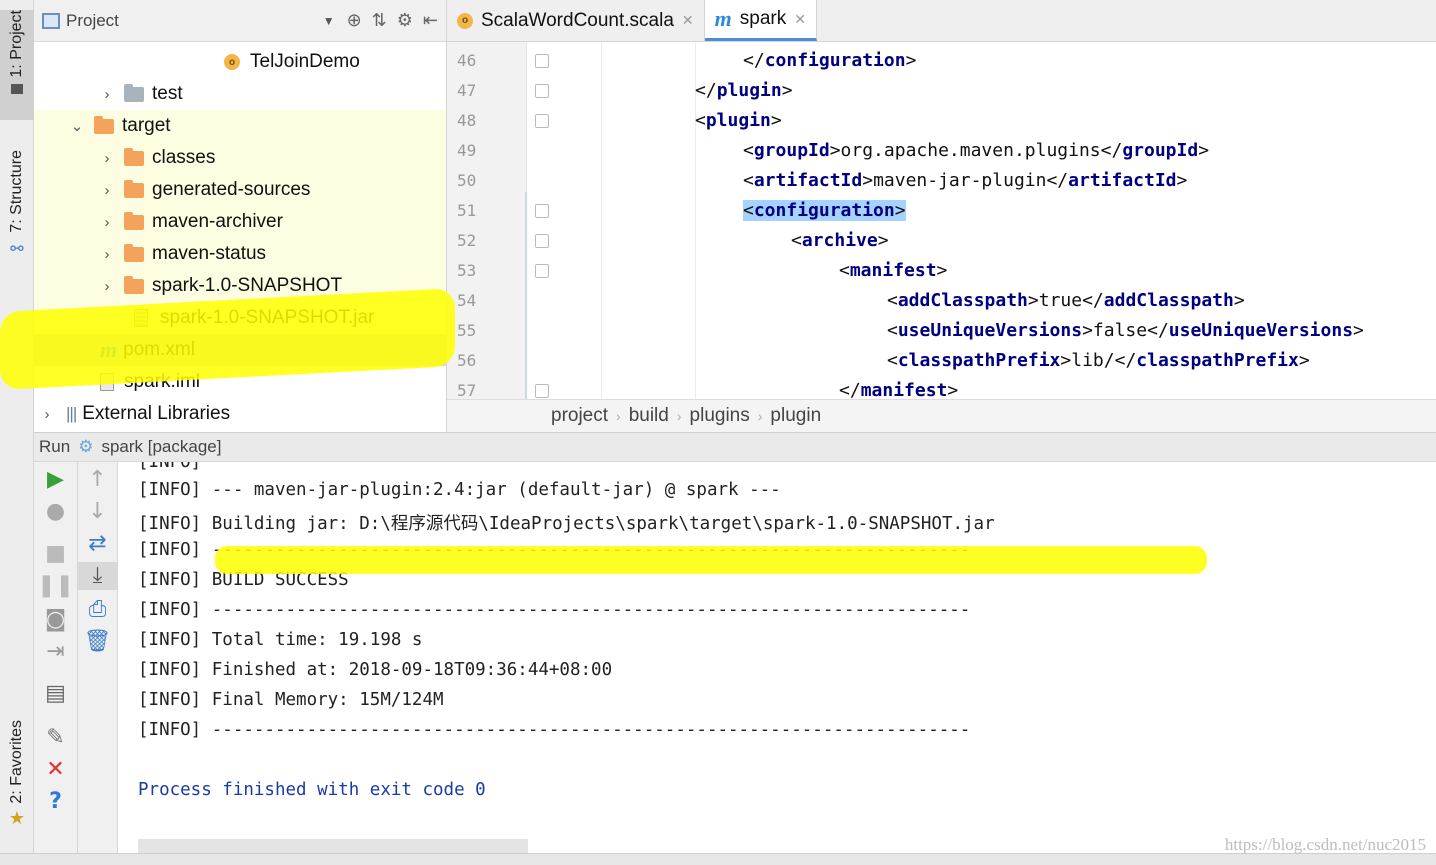 The width and height of the screenshot is (1436, 865). What do you see at coordinates (240, 382) in the screenshot?
I see `tree-item-spark-iml: spark.iml` at bounding box center [240, 382].